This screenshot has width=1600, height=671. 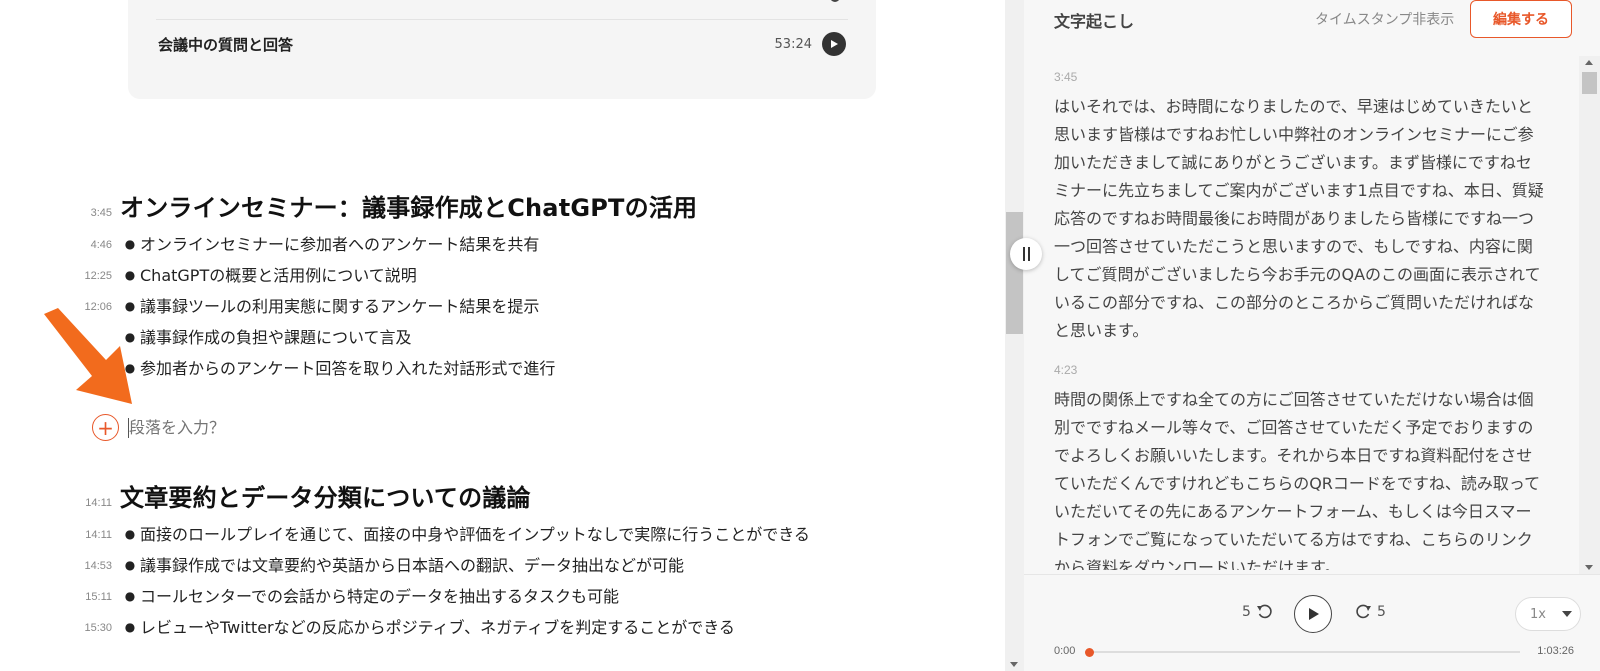 I want to click on transcript-timestamp: 4:23, so click(x=1299, y=370).